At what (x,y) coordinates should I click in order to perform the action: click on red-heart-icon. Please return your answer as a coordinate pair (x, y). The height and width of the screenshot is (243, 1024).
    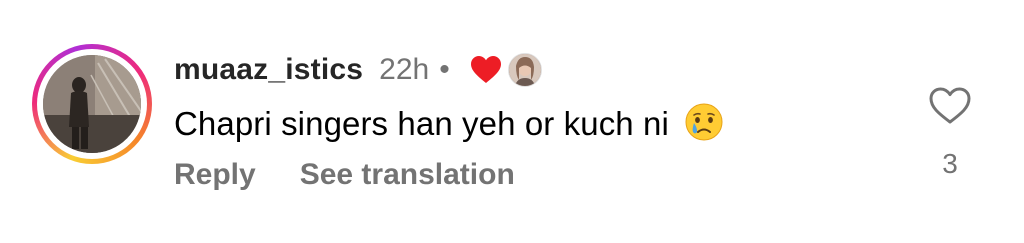
    Looking at the image, I should click on (486, 70).